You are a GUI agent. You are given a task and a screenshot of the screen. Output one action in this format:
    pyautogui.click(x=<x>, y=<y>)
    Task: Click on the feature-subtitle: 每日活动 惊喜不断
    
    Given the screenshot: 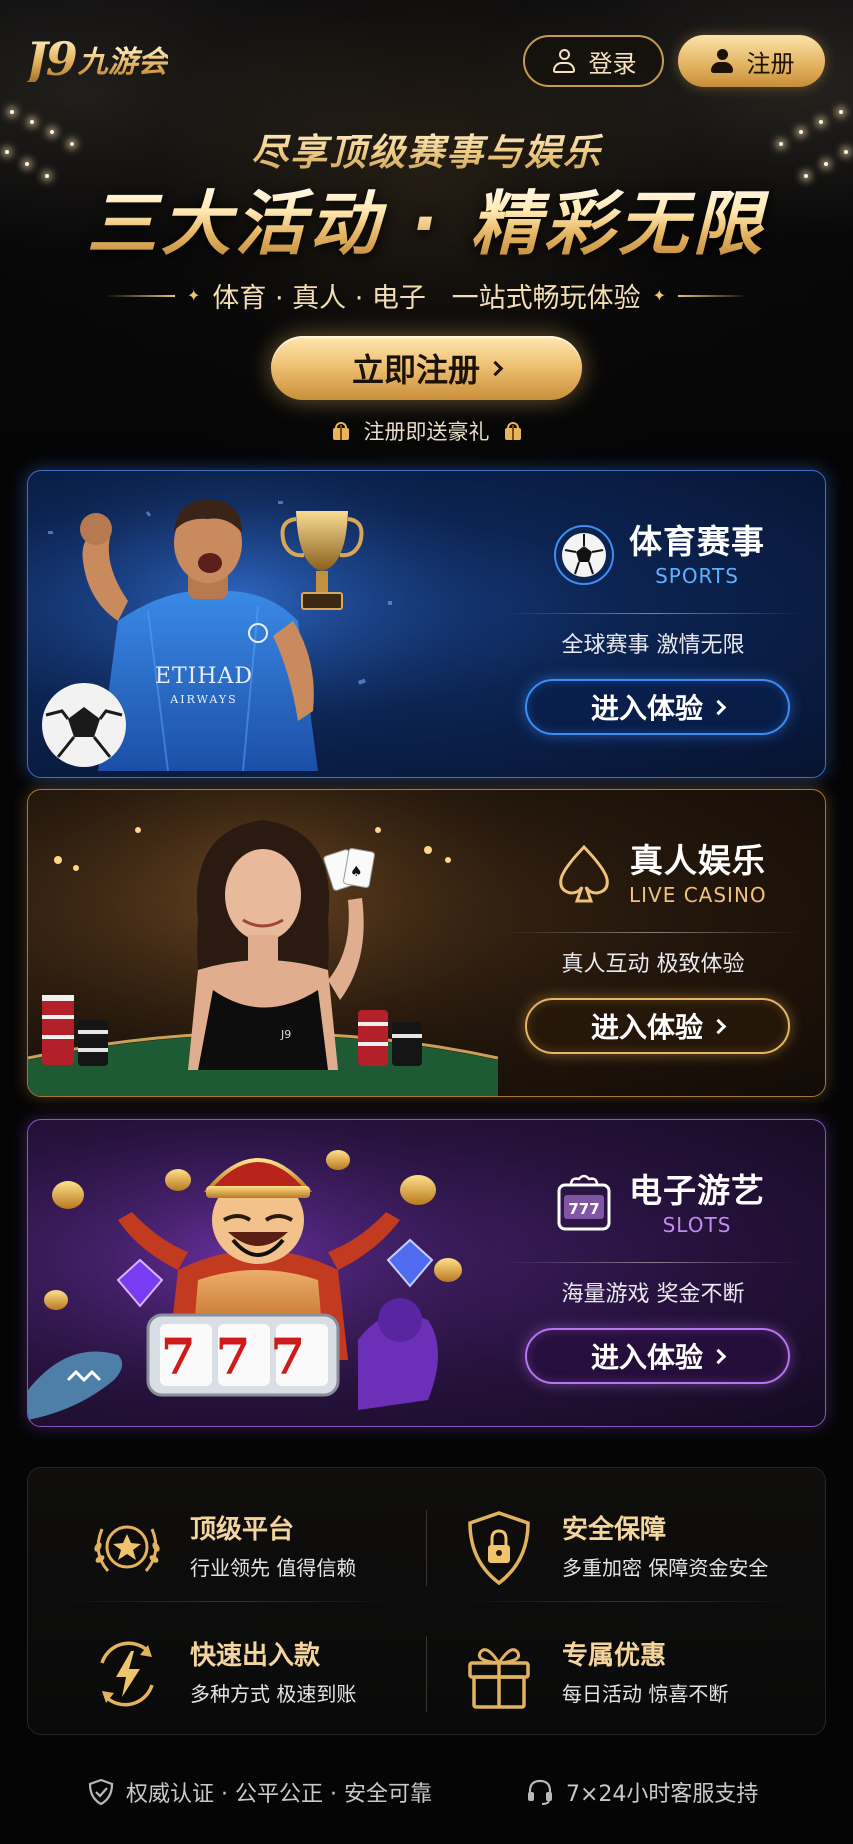 What is the action you would take?
    pyautogui.click(x=645, y=1694)
    